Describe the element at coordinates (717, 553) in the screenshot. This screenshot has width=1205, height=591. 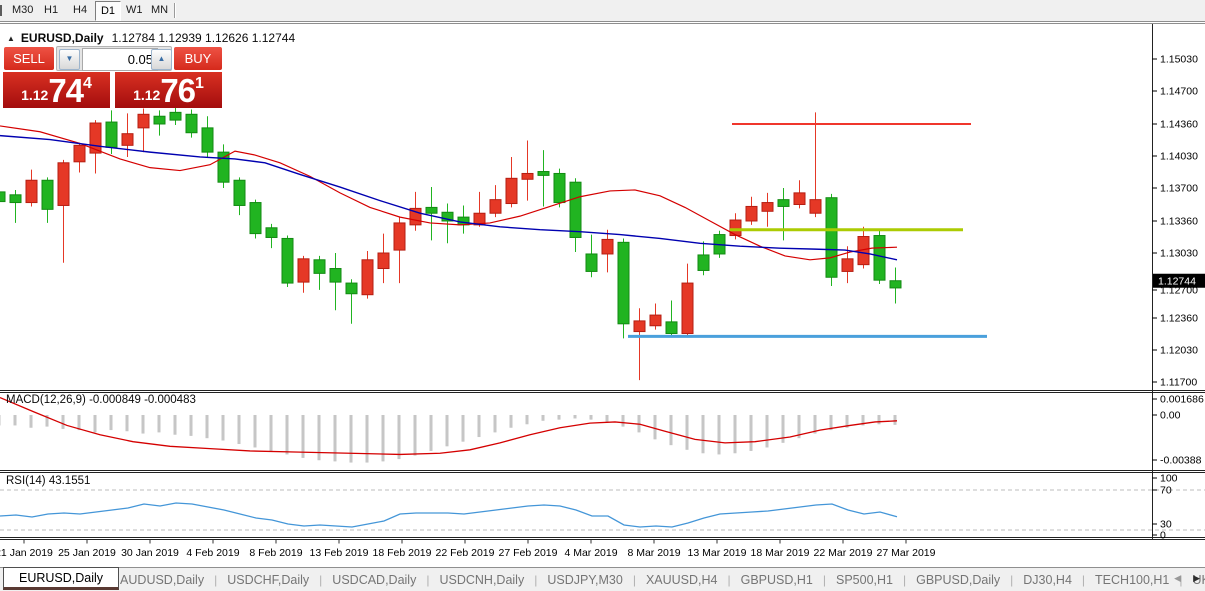
I see `svg-text: 13 Mar 2019` at that location.